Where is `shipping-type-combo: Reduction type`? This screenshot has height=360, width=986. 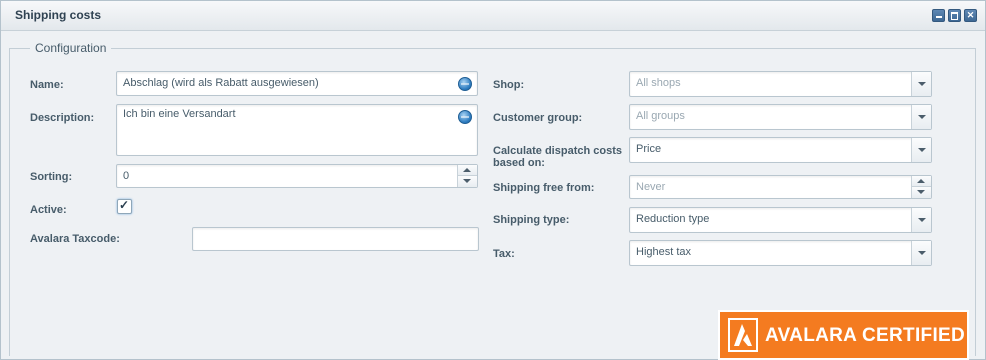
shipping-type-combo: Reduction type is located at coordinates (780, 220).